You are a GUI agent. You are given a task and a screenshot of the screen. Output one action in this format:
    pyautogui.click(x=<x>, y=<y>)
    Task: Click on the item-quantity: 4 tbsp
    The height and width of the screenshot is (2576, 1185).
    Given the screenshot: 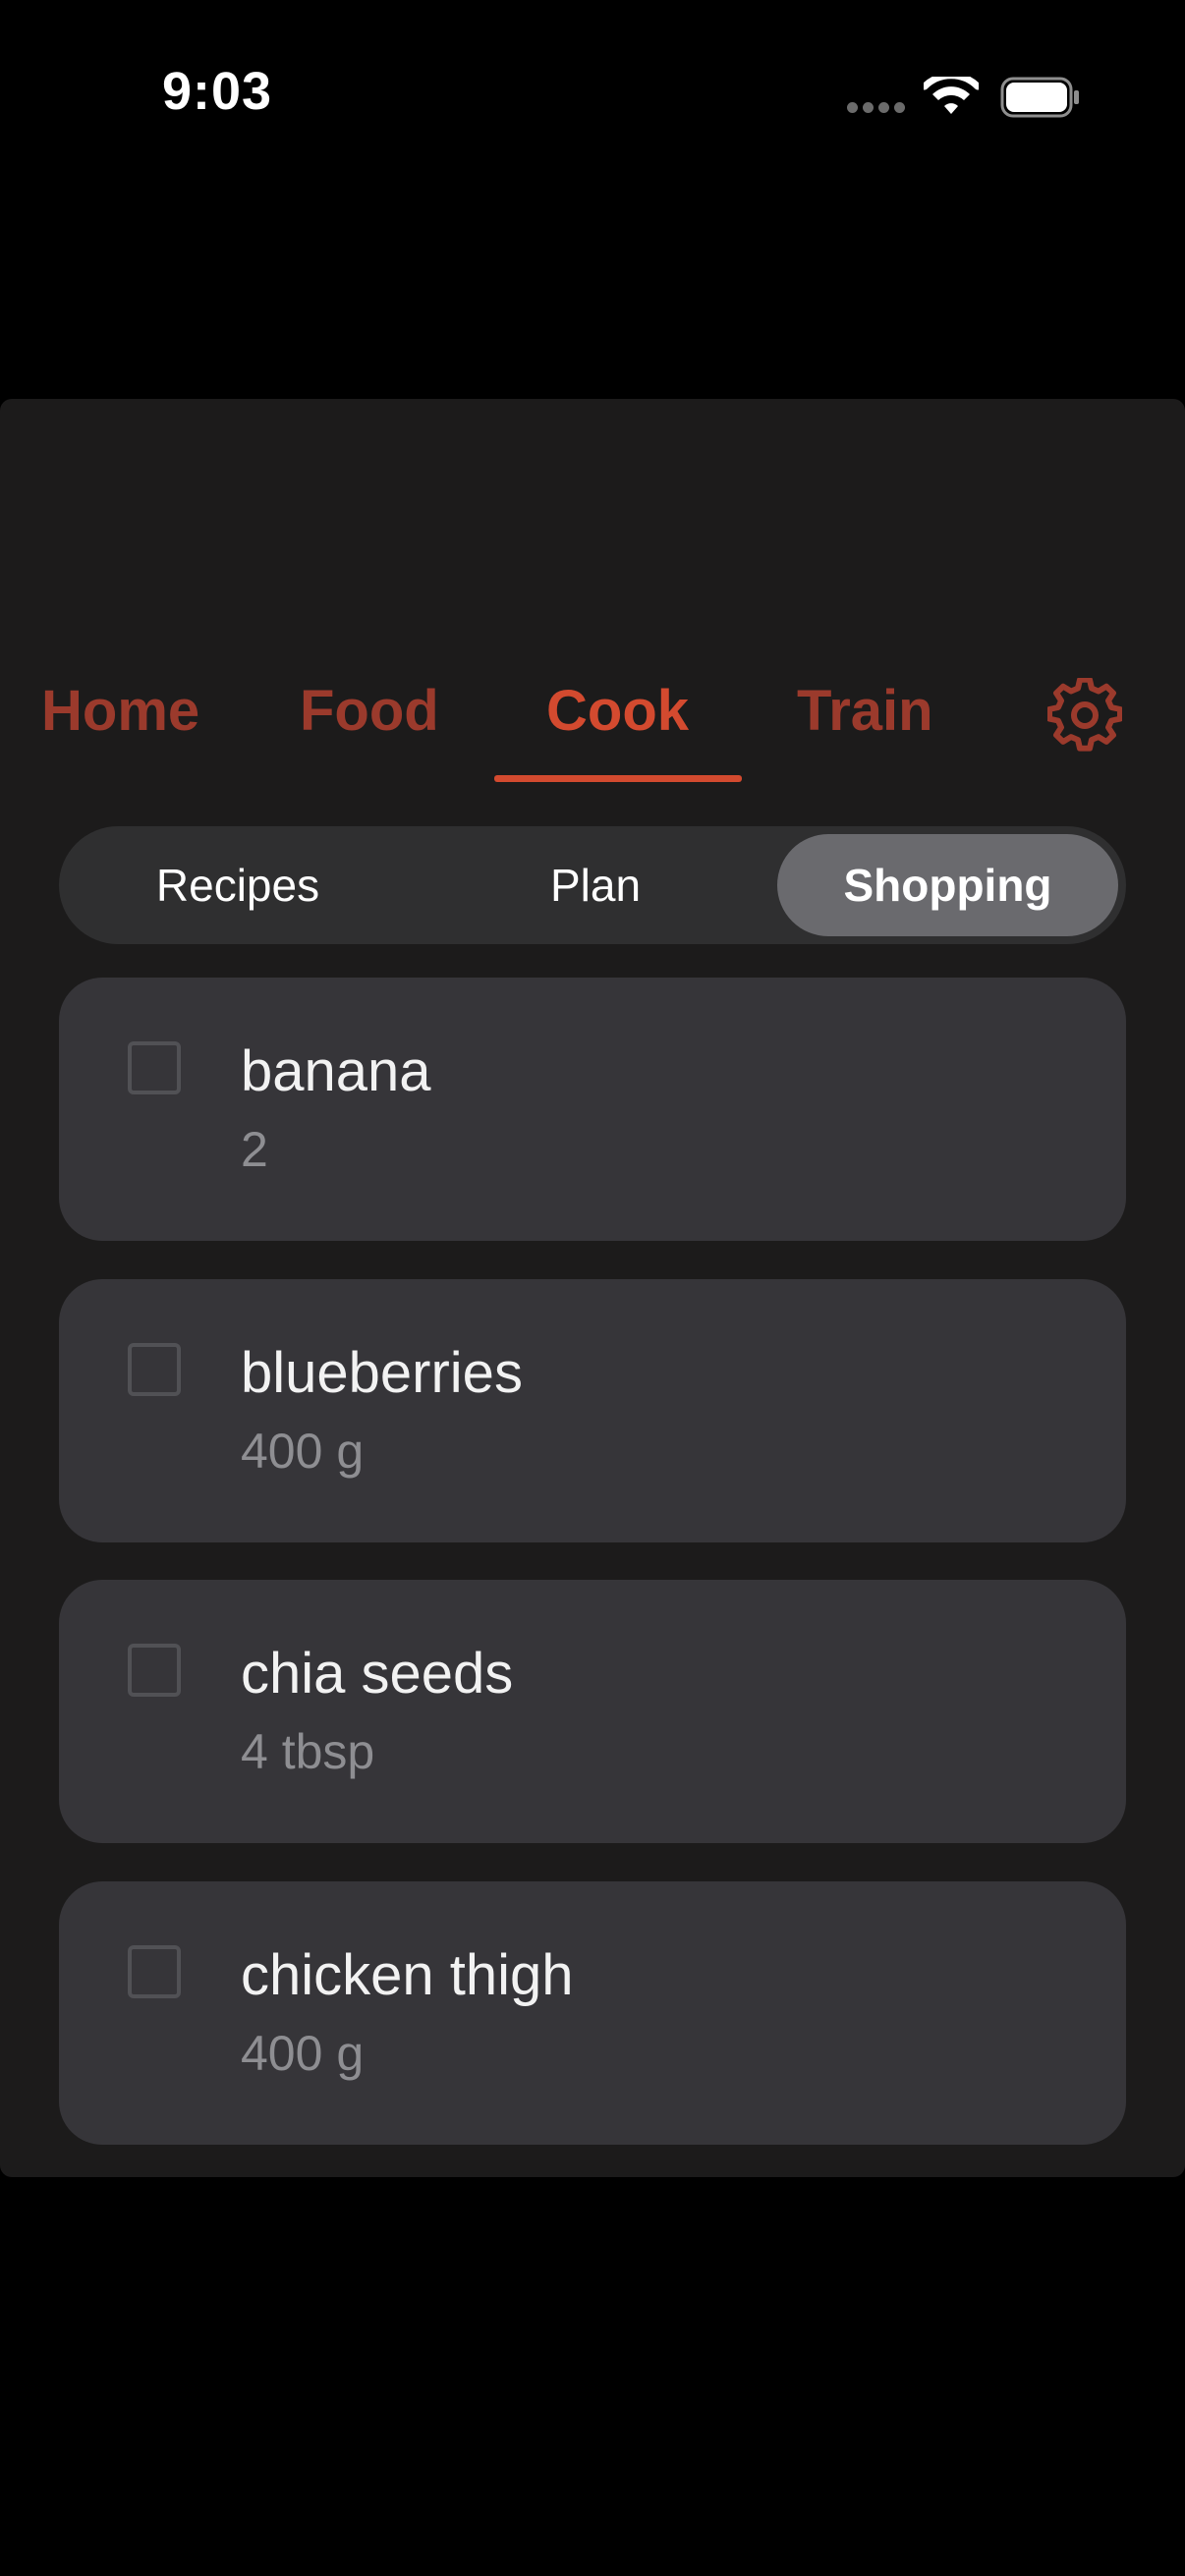 What is the action you would take?
    pyautogui.click(x=308, y=1751)
    